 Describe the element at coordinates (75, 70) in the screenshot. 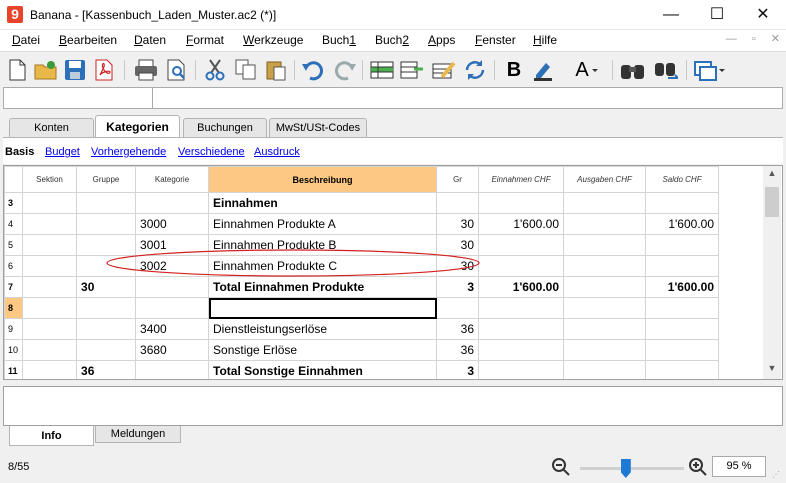

I see `save-icon` at that location.